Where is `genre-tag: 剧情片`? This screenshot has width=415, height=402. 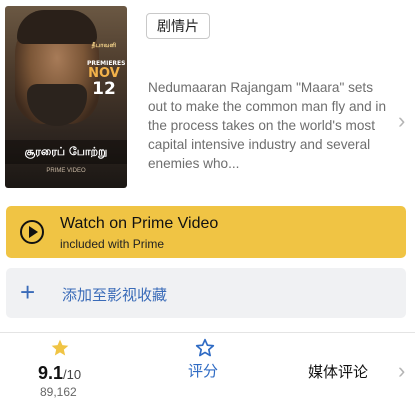 genre-tag: 剧情片 is located at coordinates (178, 26).